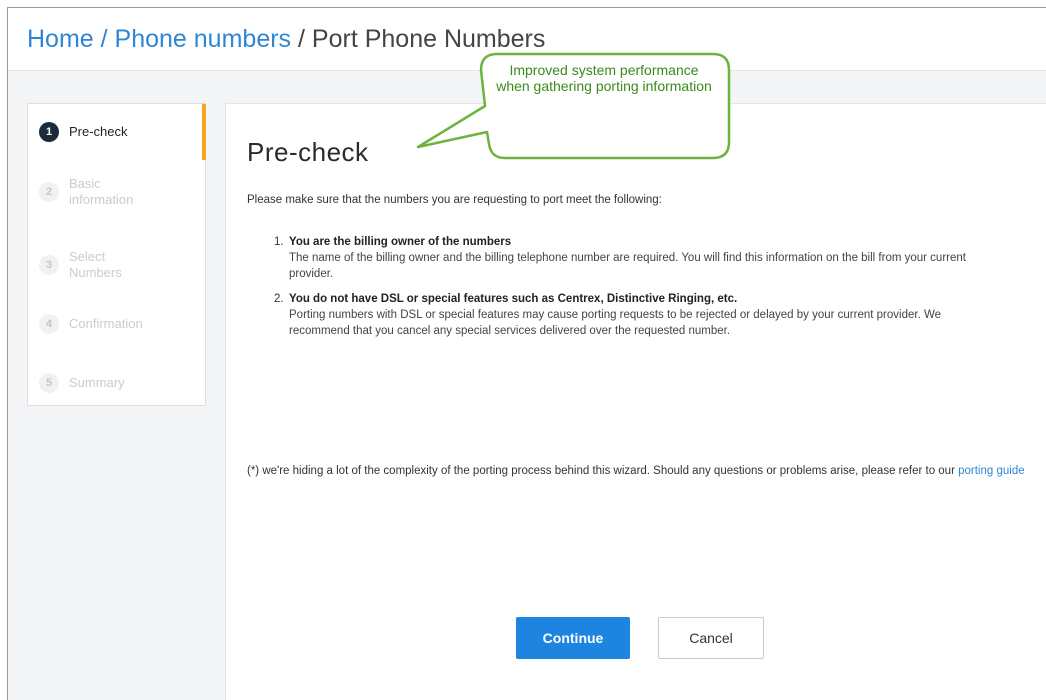 This screenshot has width=1046, height=700. Describe the element at coordinates (101, 191) in the screenshot. I see `step-label: Basic information` at that location.